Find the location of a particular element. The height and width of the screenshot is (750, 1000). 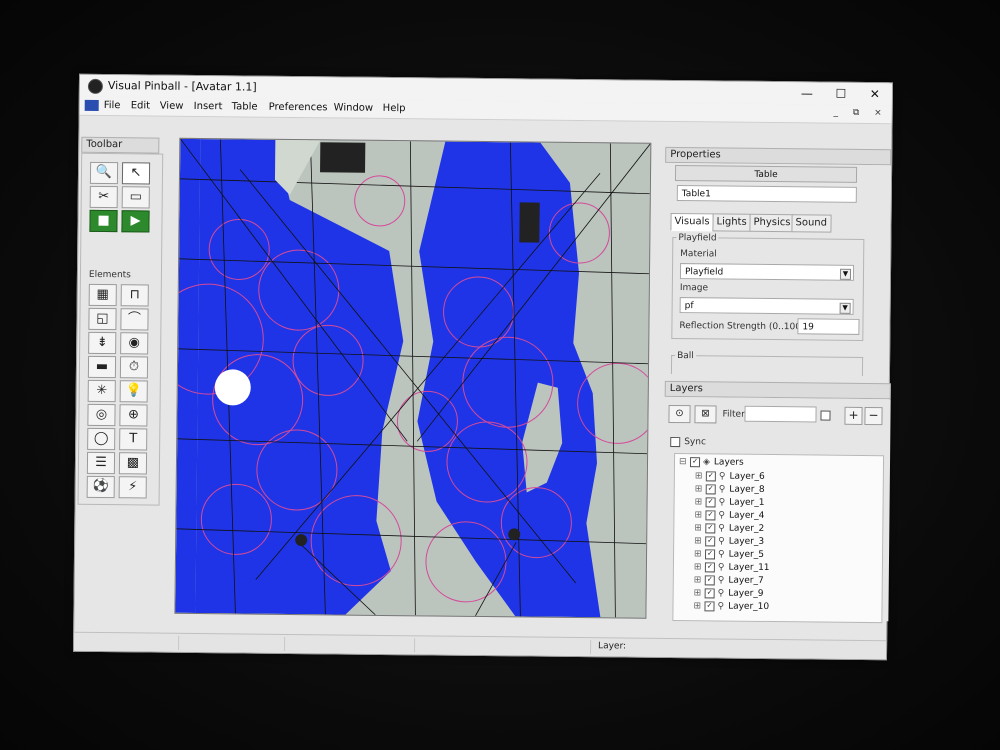

add-layer-icon: + is located at coordinates (853, 415).